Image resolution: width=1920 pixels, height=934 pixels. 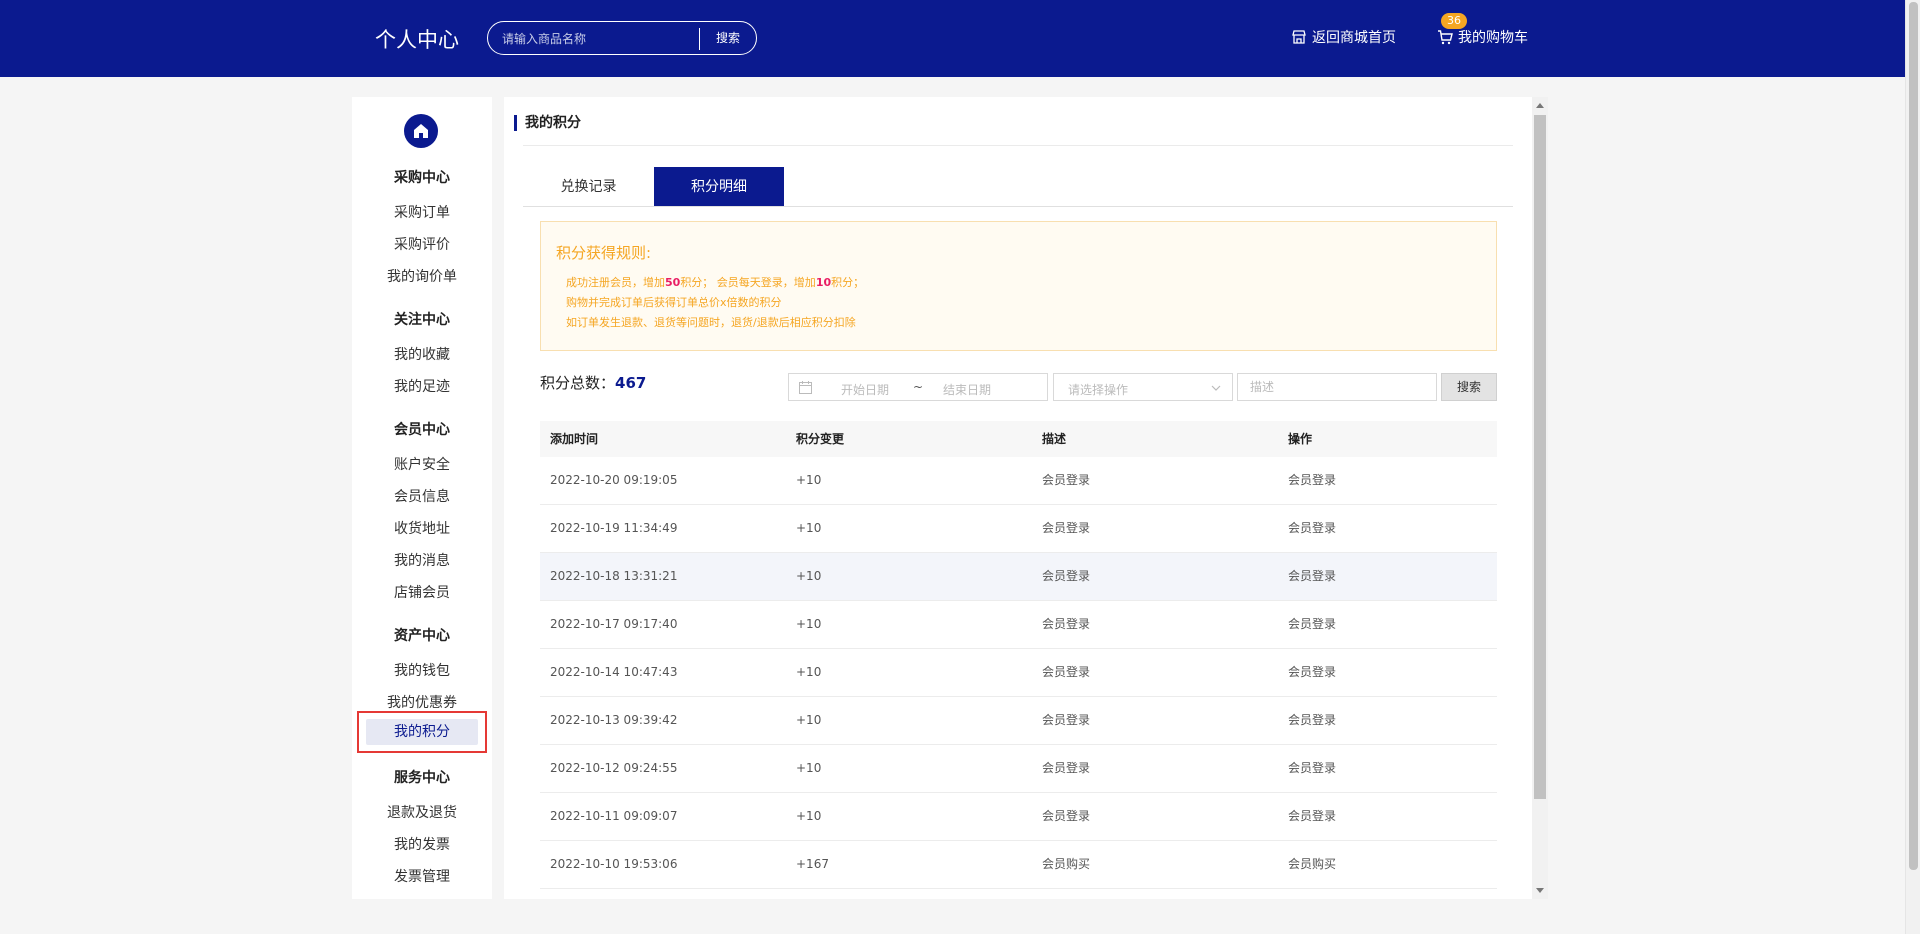 I want to click on table-row: 2022-10-17 09:17:40 +10 会员登录 会员登录, so click(x=1018, y=625).